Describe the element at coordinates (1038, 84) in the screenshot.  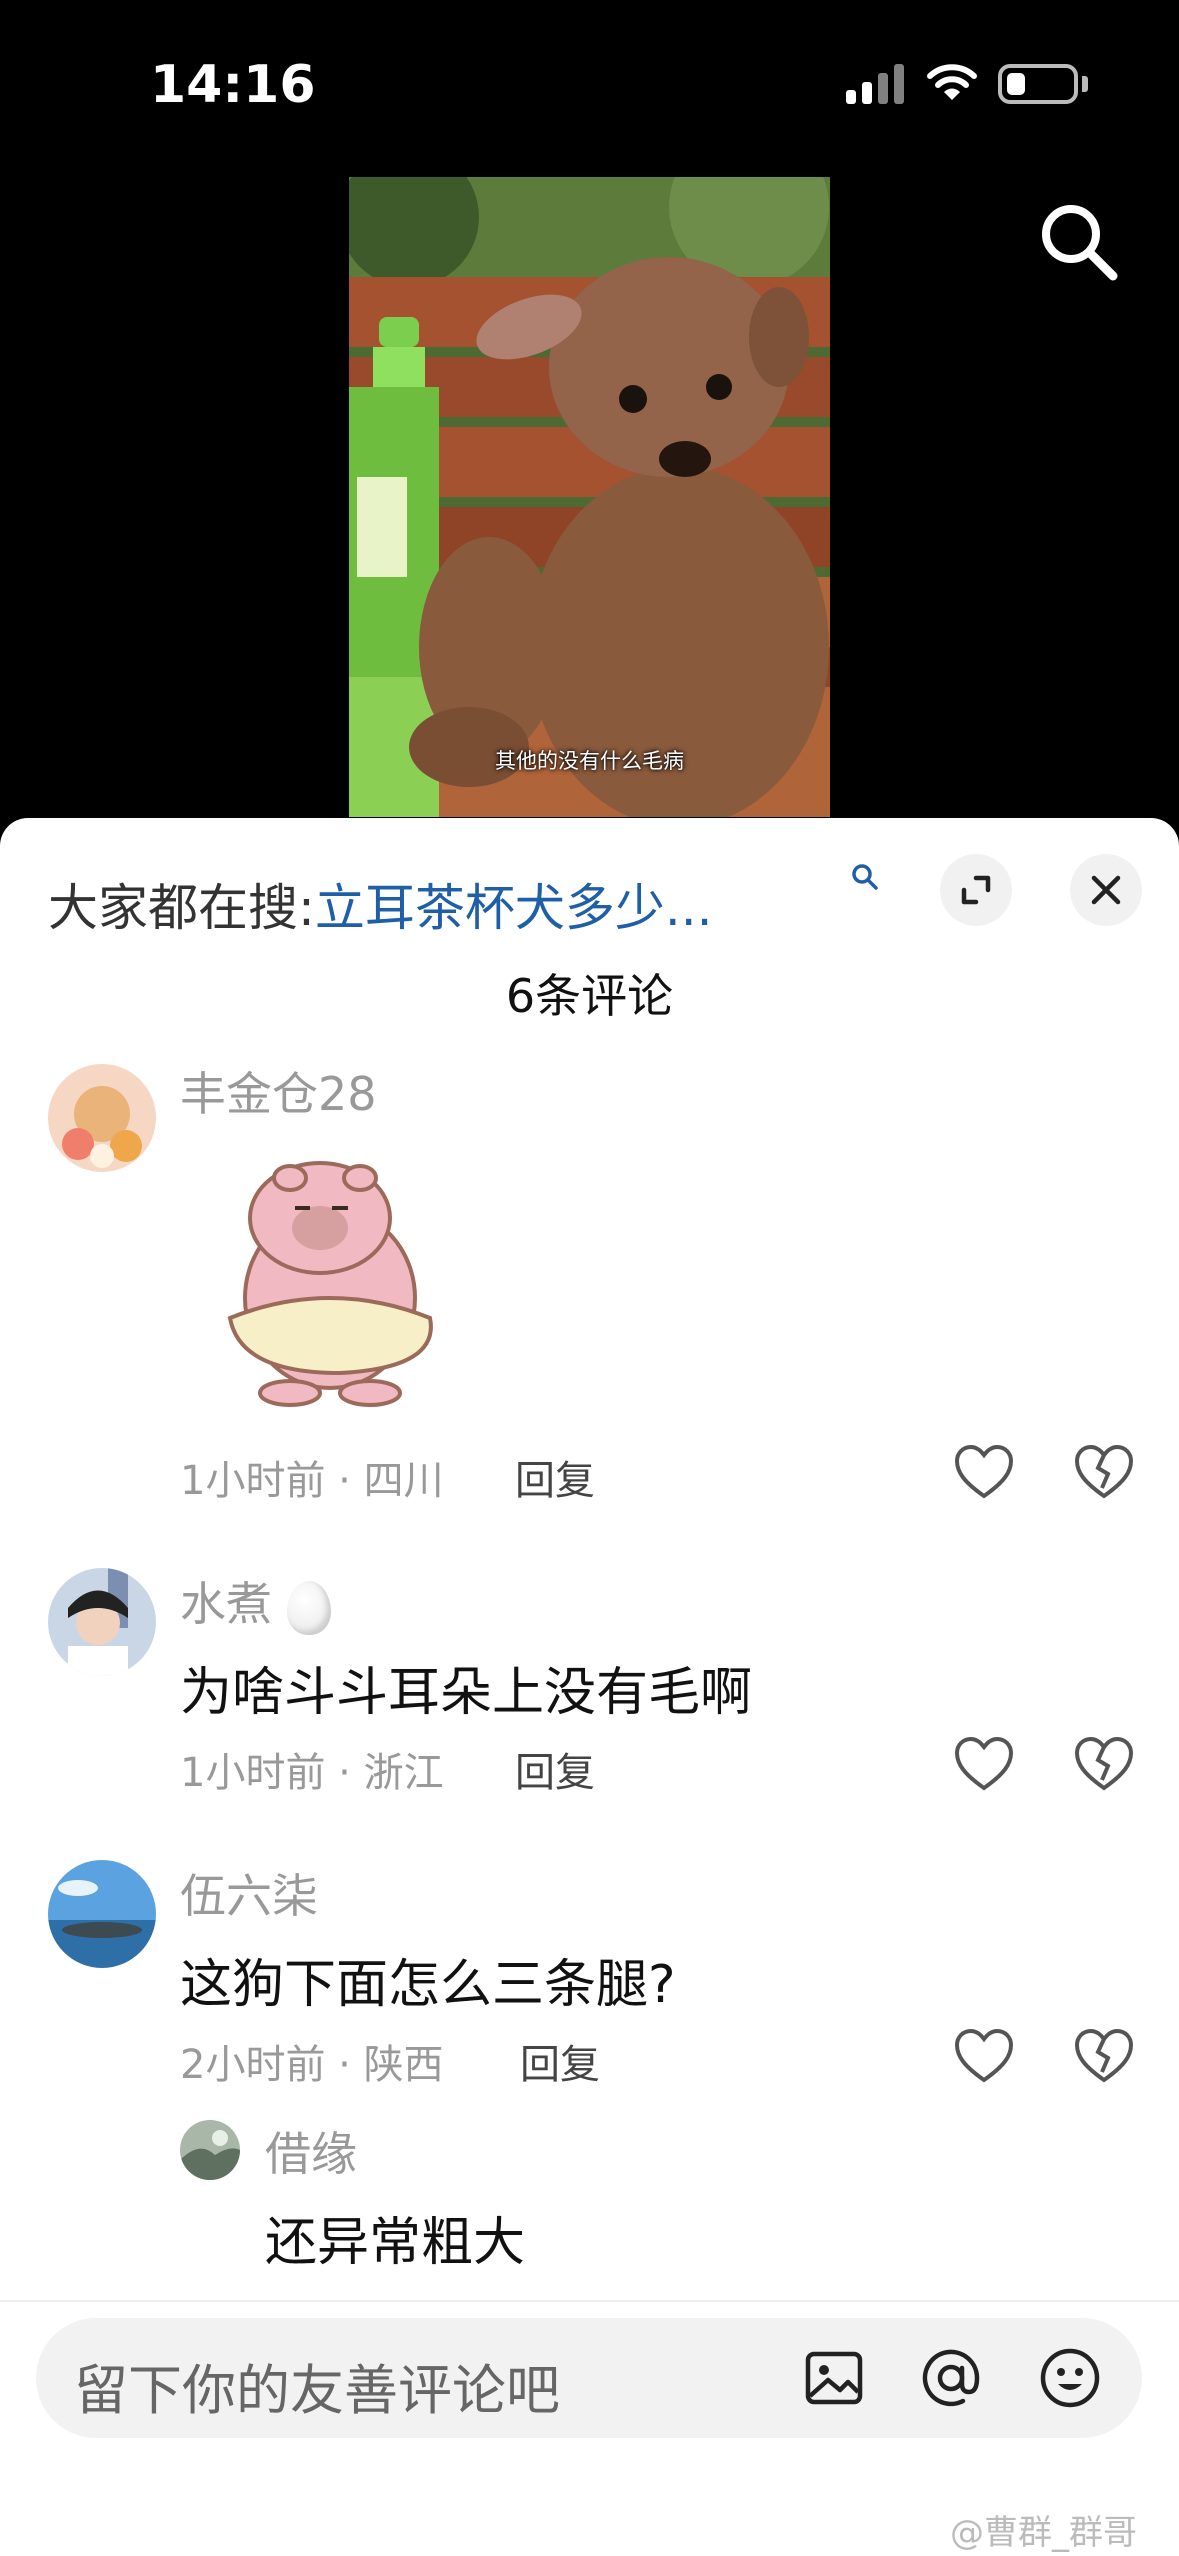
I see `battery-icon` at that location.